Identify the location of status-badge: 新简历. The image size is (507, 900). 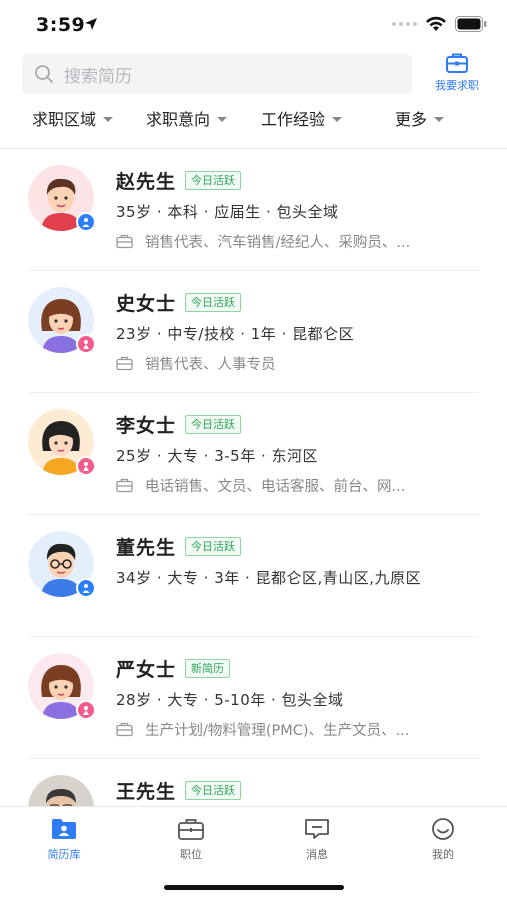
(208, 668).